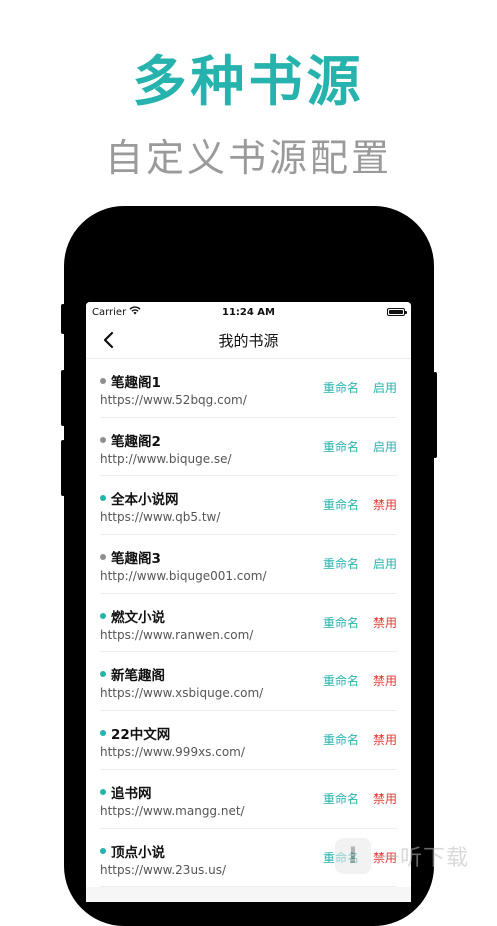  Describe the element at coordinates (172, 752) in the screenshot. I see `source-url: https://www.999xs.com/` at that location.